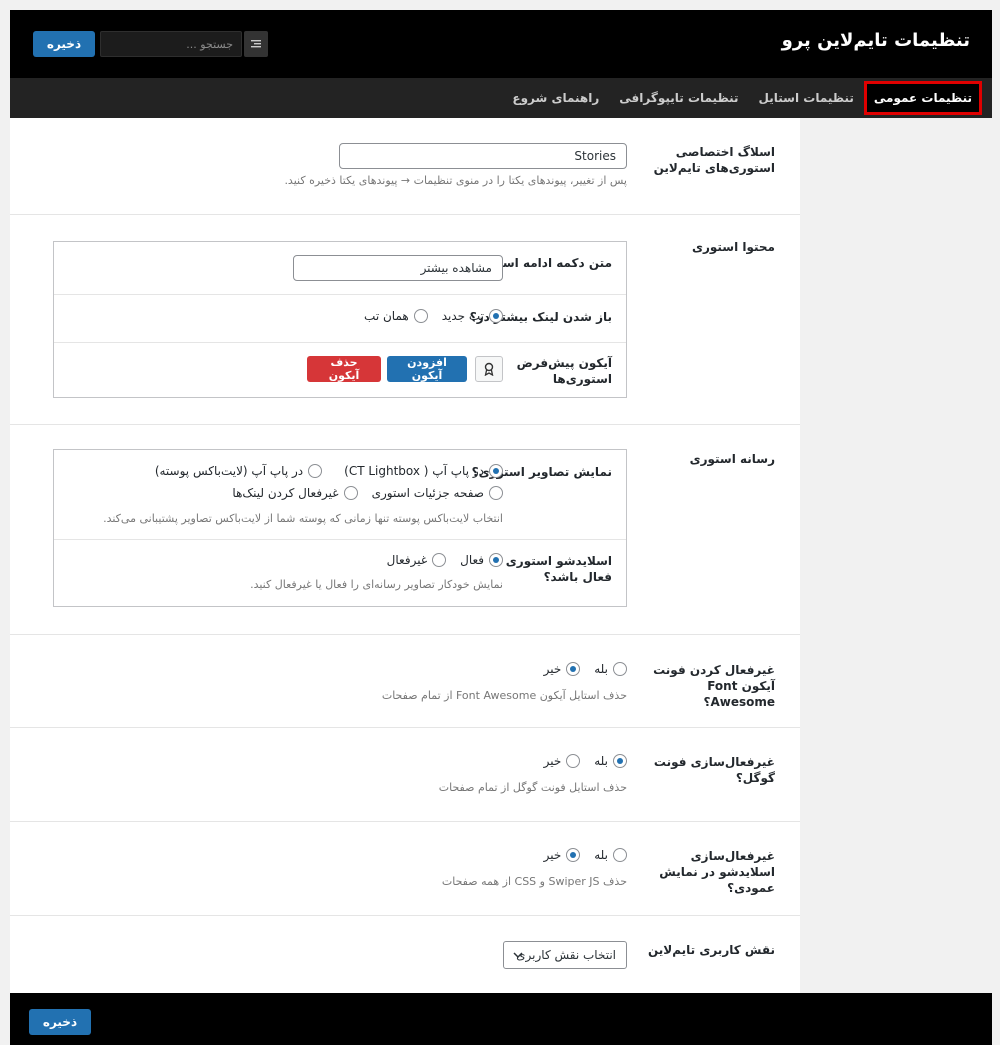  What do you see at coordinates (562, 669) in the screenshot?
I see `font-awesome-option-no: خیر` at bounding box center [562, 669].